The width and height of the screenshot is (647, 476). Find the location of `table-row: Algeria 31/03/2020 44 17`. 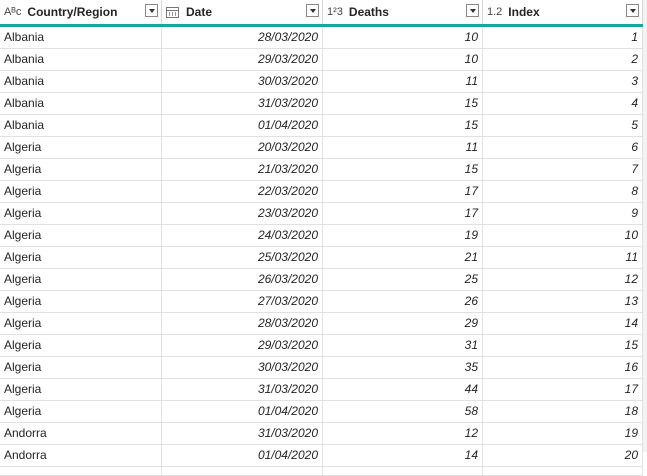

table-row: Algeria 31/03/2020 44 17 is located at coordinates (321, 390).